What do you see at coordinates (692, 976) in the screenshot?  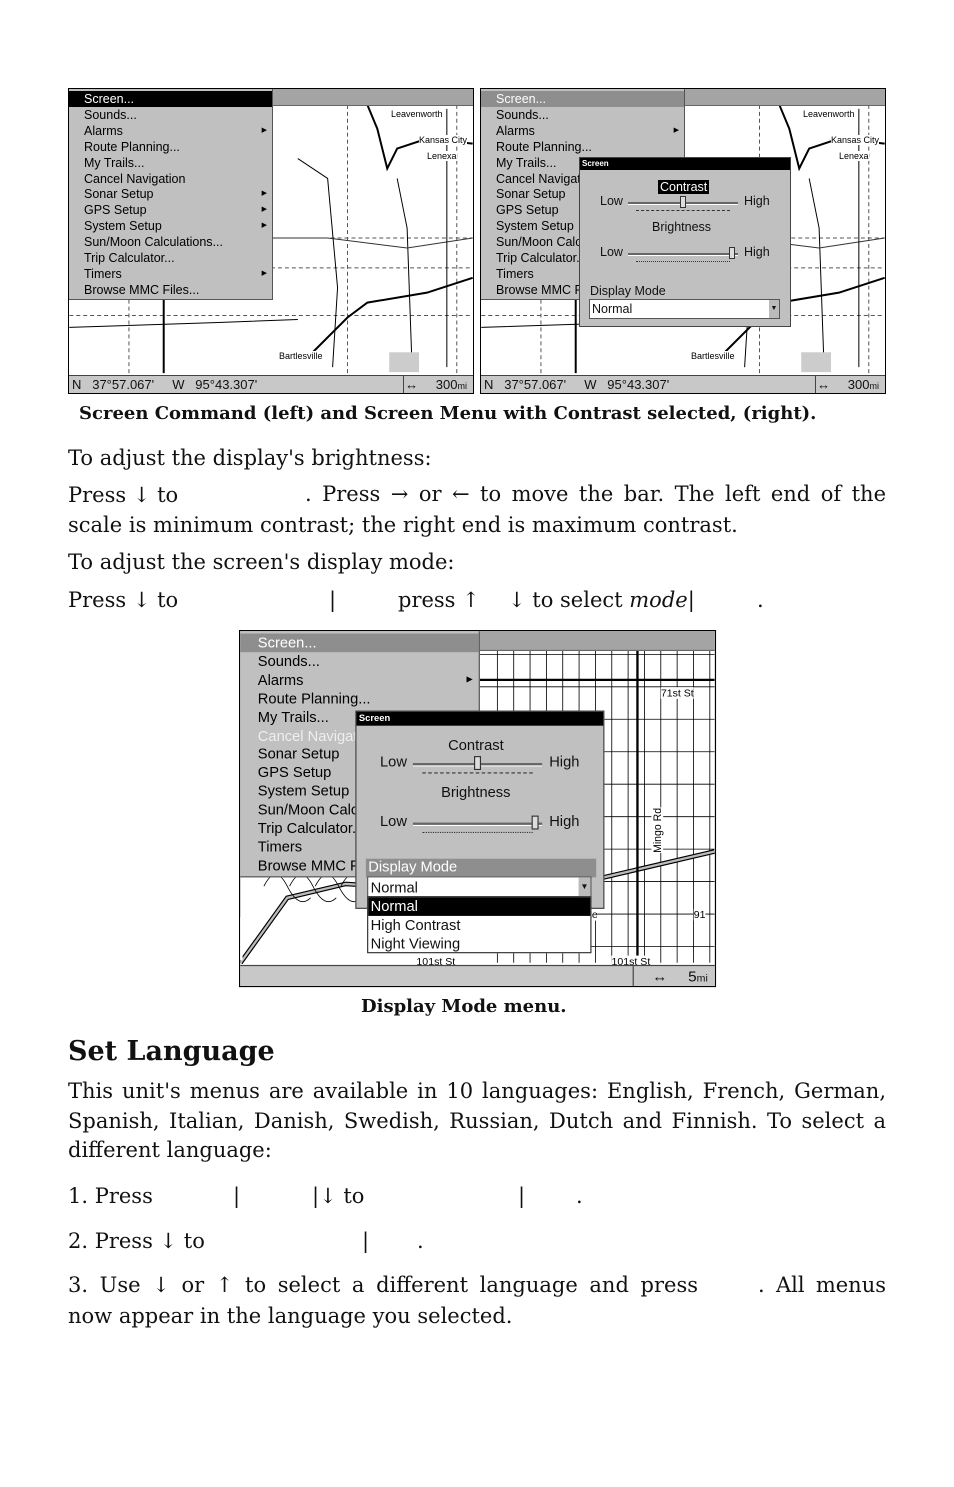 I see `scale-value: 5` at bounding box center [692, 976].